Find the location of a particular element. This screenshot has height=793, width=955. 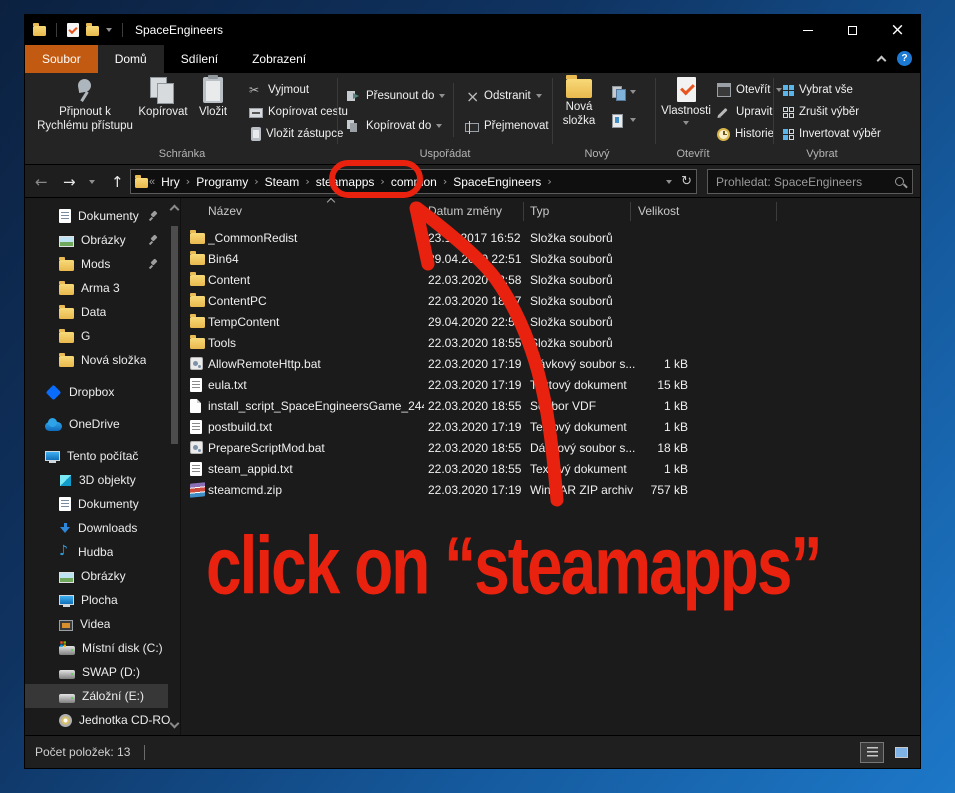

up-button: ↑ is located at coordinates (117, 181).